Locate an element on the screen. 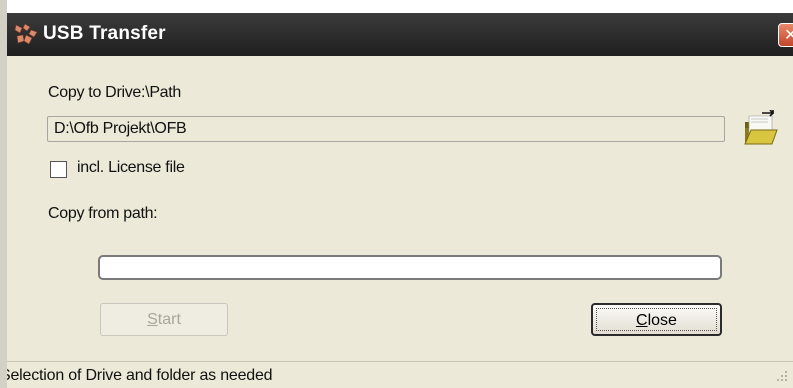 The height and width of the screenshot is (388, 793). license-checkbox-label: incl. License file is located at coordinates (131, 168).